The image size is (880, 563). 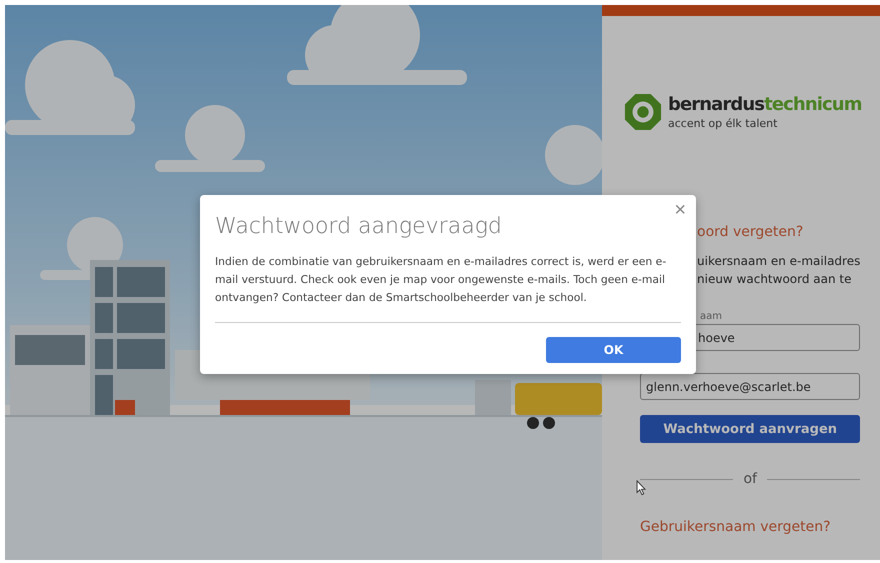 What do you see at coordinates (723, 124) in the screenshot?
I see `logo-tagline: accent op élk talent` at bounding box center [723, 124].